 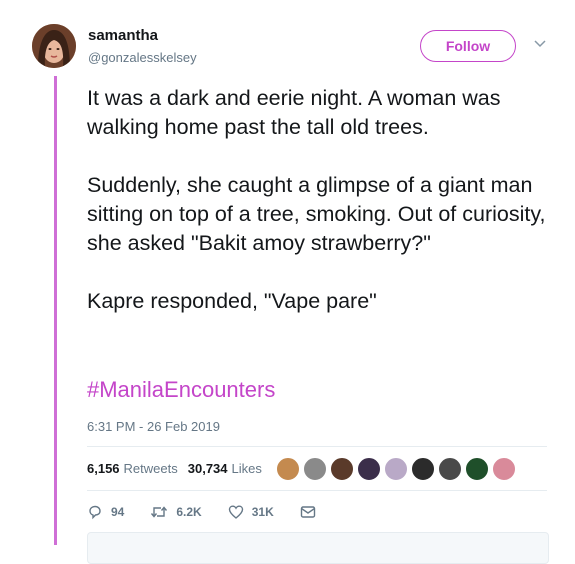 I want to click on likes-count: 30,734, so click(x=207, y=468).